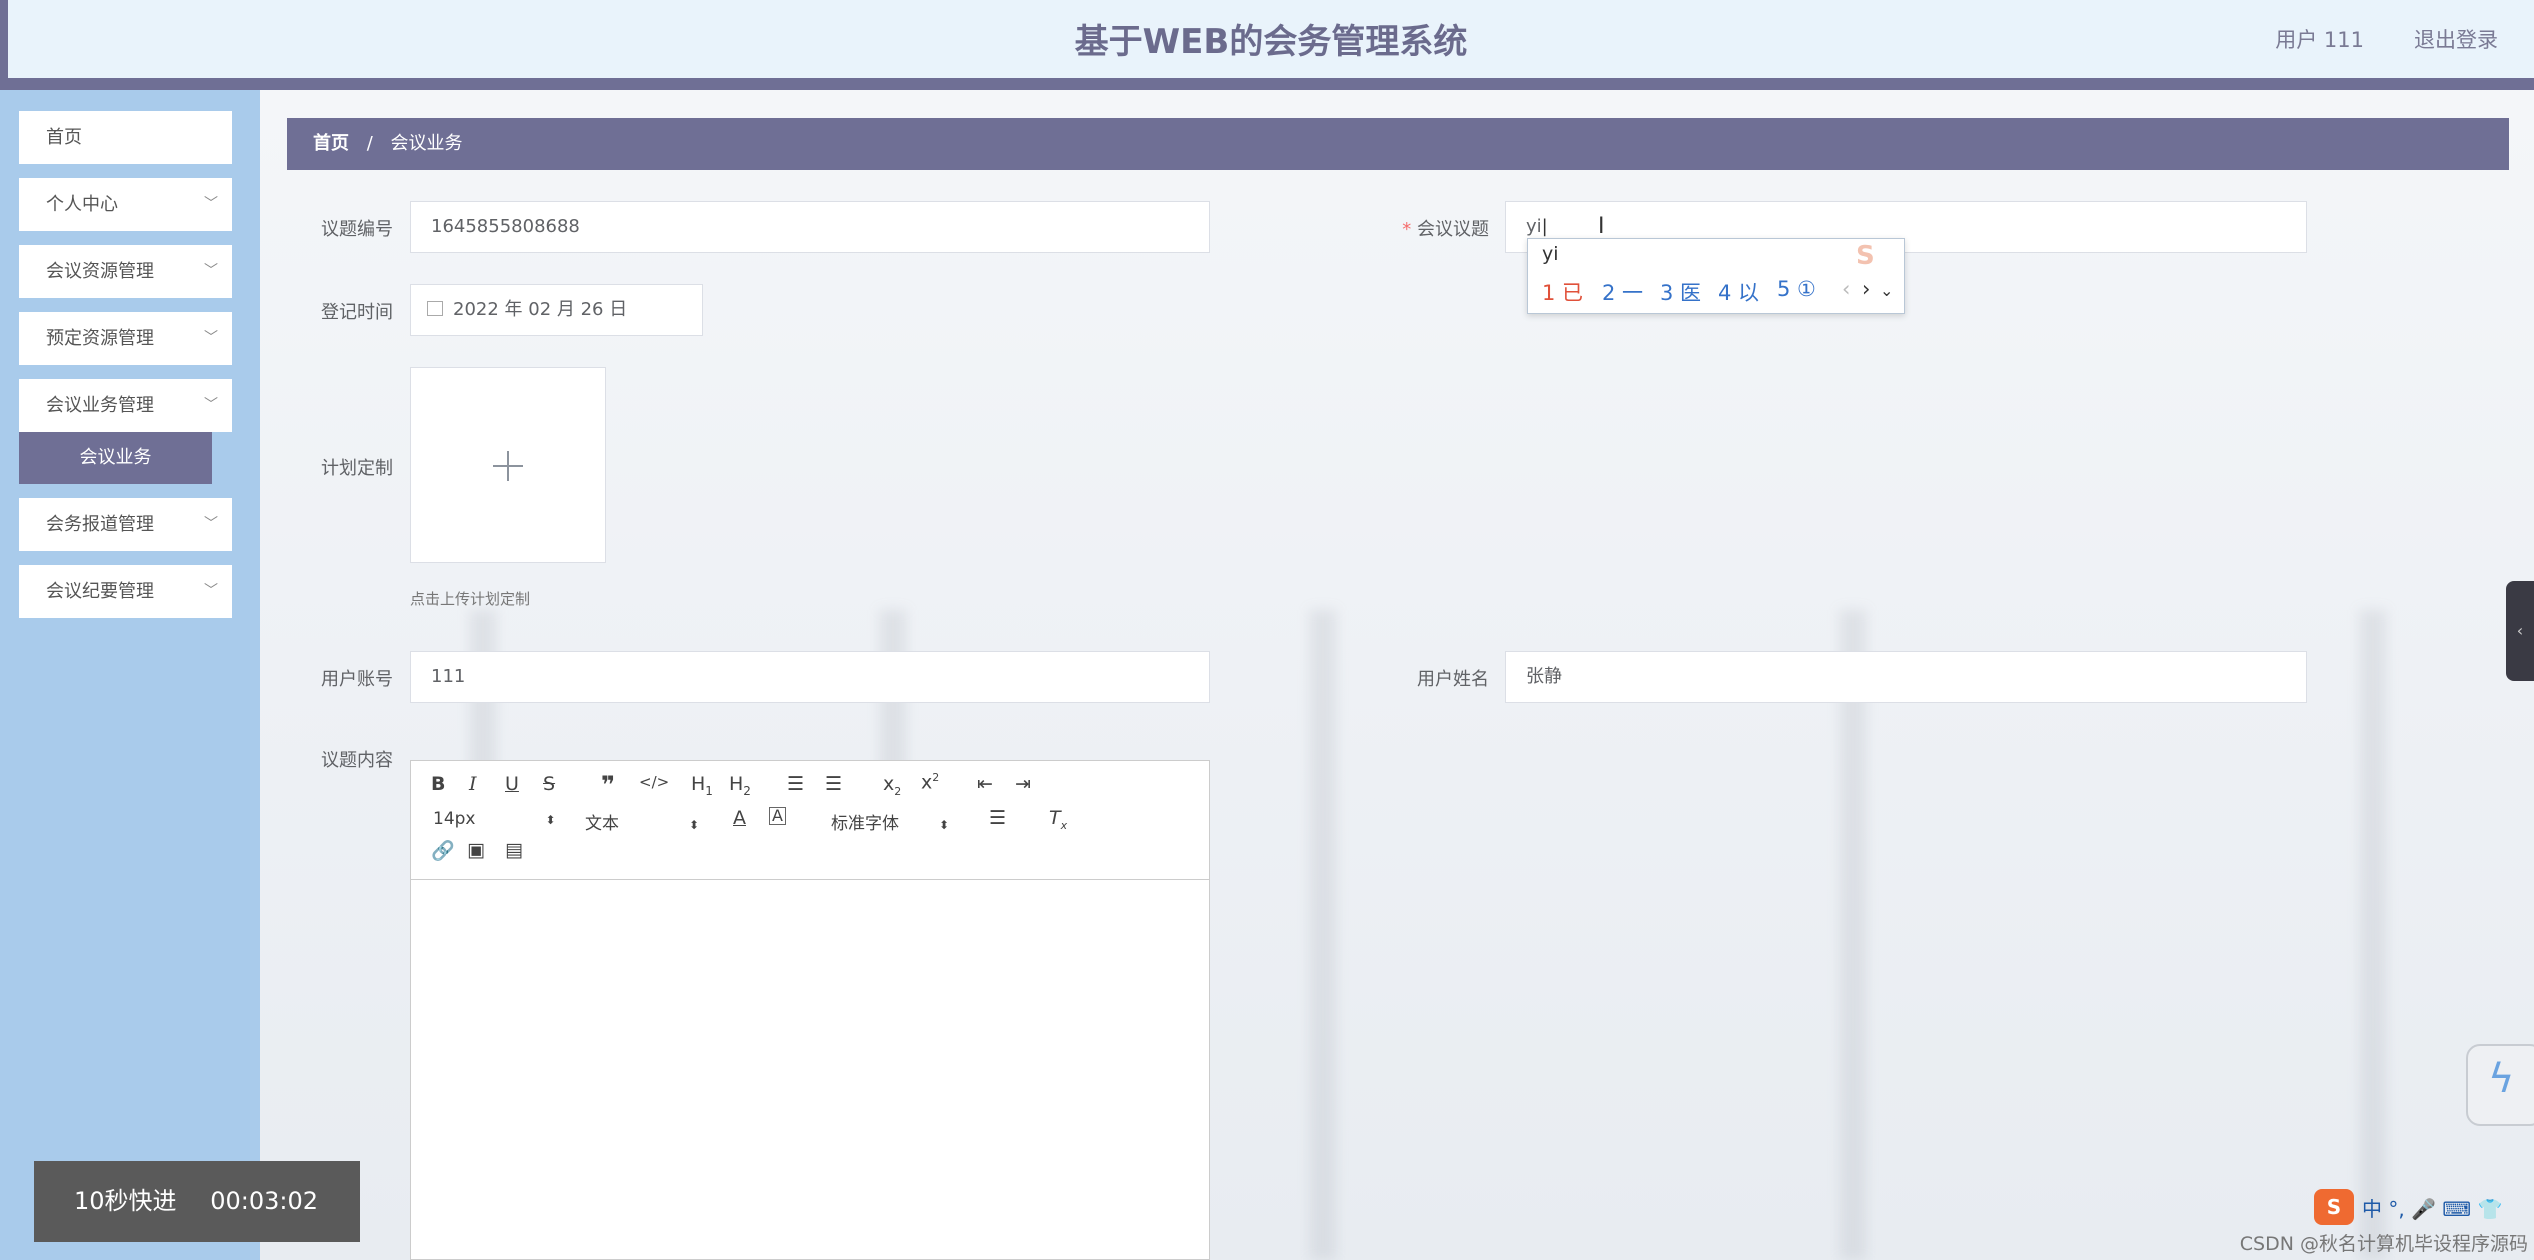 This screenshot has height=1260, width=2534. What do you see at coordinates (64, 137) in the screenshot?
I see `sidebar-item-label: 首页` at bounding box center [64, 137].